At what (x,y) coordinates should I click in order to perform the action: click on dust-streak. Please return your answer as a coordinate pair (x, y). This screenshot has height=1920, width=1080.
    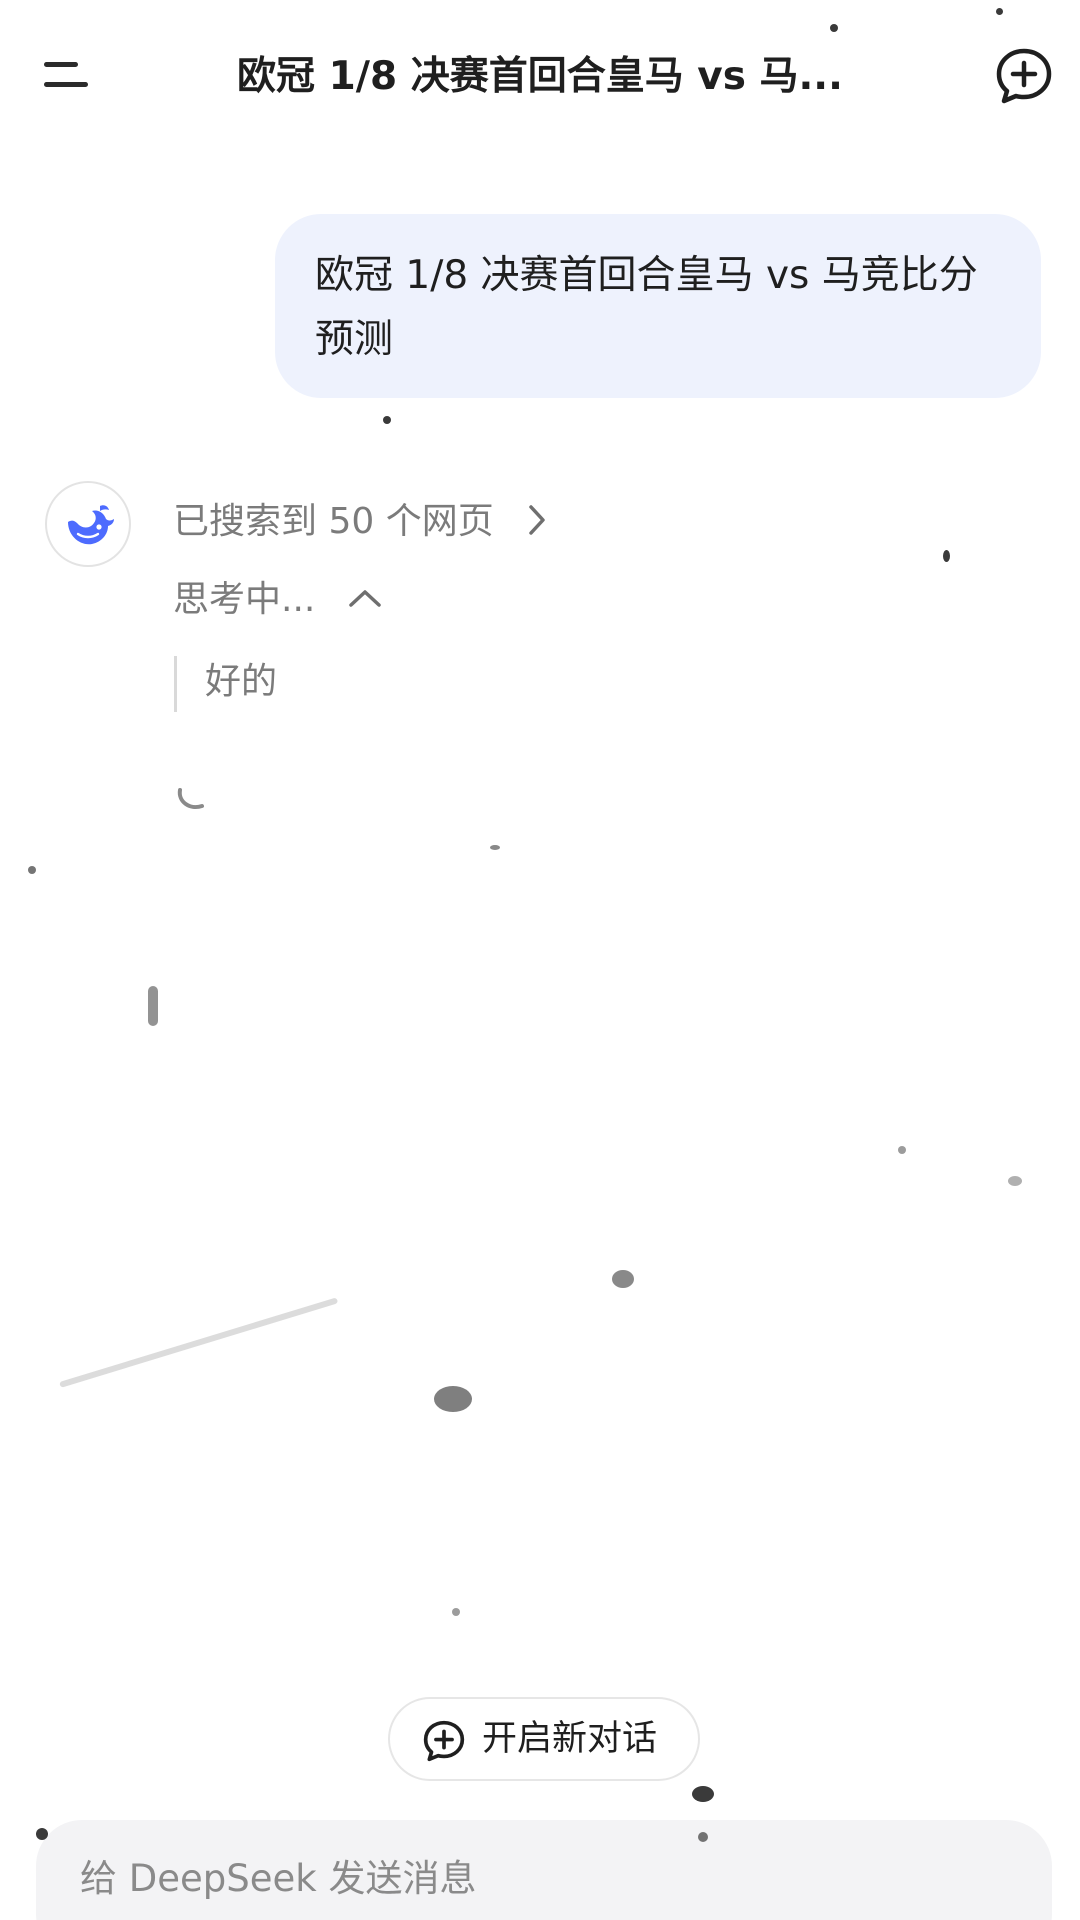
    Looking at the image, I should click on (199, 1342).